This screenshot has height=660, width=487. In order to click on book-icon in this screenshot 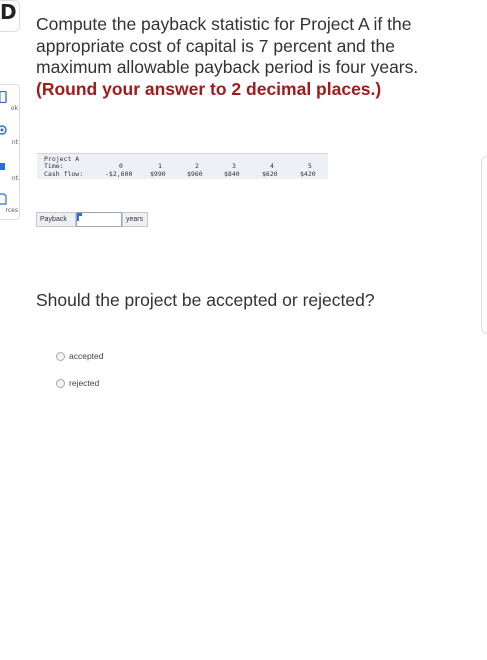, I will do `click(3, 97)`.